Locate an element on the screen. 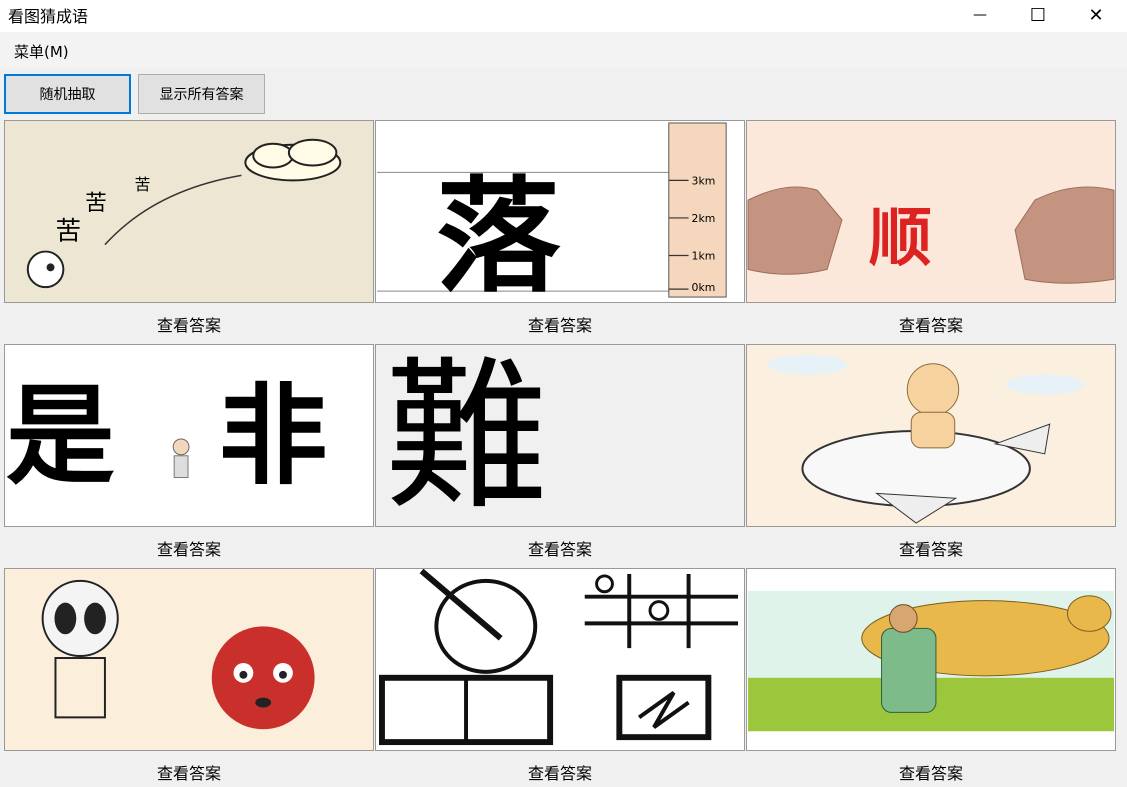 This screenshot has height=787, width=1127. fei-char: 非 is located at coordinates (273, 436).